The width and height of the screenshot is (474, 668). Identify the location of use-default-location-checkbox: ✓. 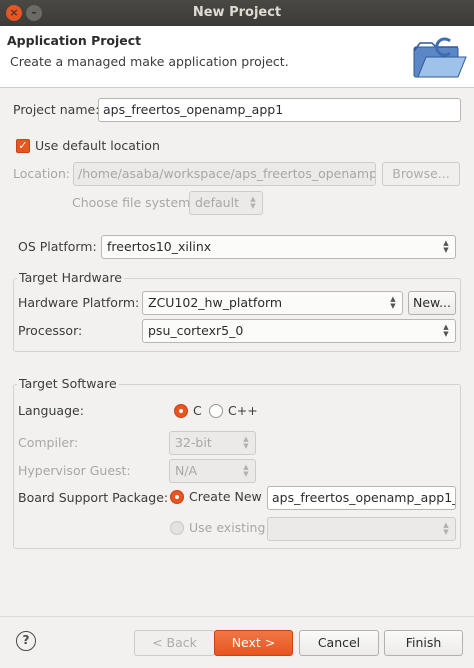
(23, 146).